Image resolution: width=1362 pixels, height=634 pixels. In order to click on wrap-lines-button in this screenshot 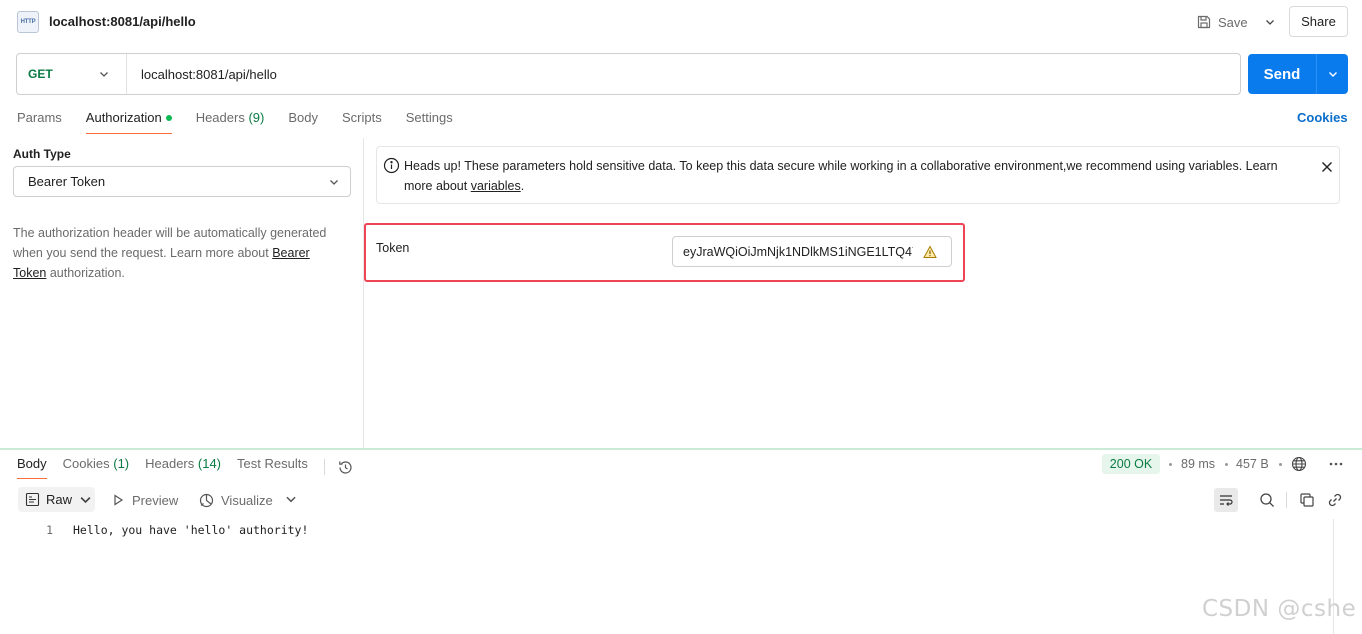, I will do `click(1226, 500)`.